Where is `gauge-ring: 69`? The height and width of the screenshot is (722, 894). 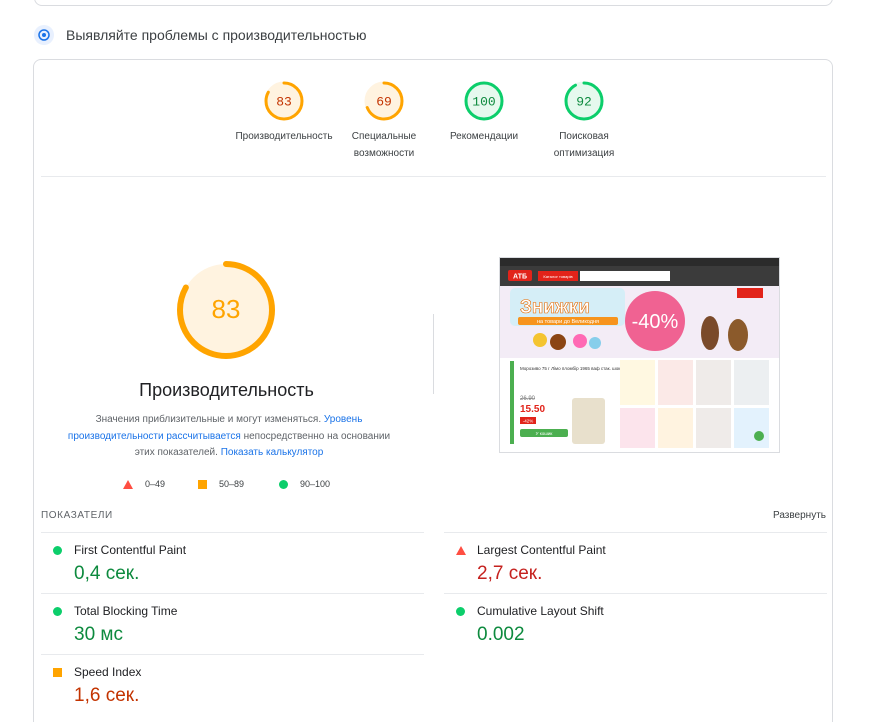
gauge-ring: 69 is located at coordinates (384, 101).